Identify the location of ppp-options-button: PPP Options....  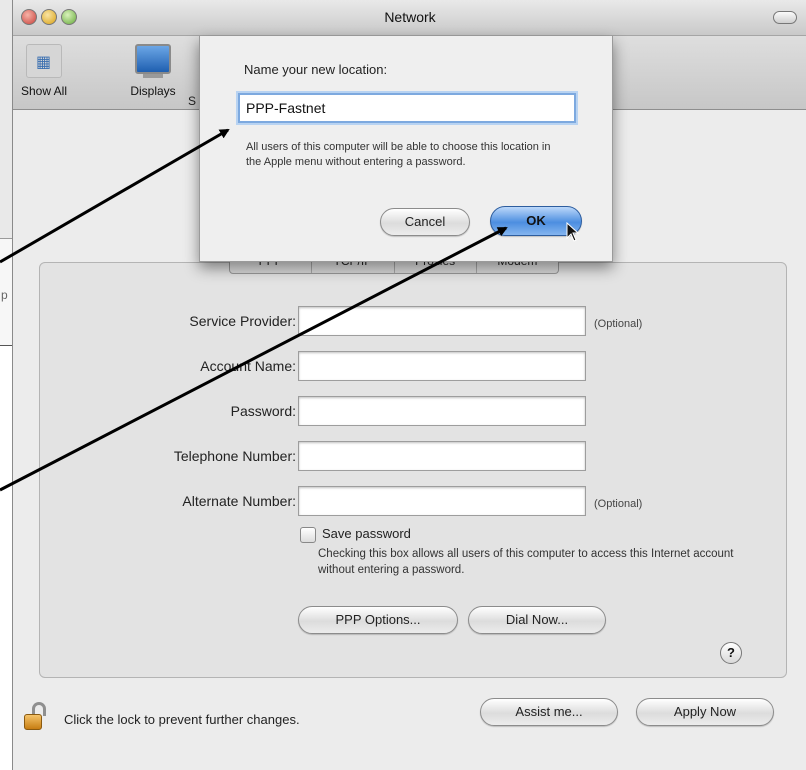
(378, 620).